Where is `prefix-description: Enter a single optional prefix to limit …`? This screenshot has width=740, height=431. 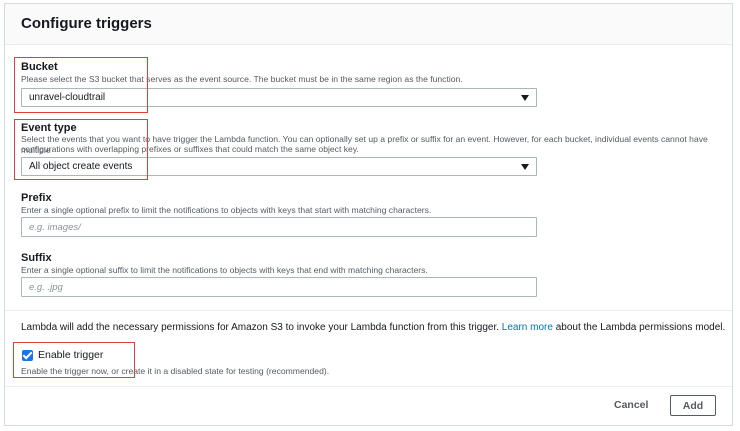 prefix-description: Enter a single optional prefix to limit … is located at coordinates (226, 210).